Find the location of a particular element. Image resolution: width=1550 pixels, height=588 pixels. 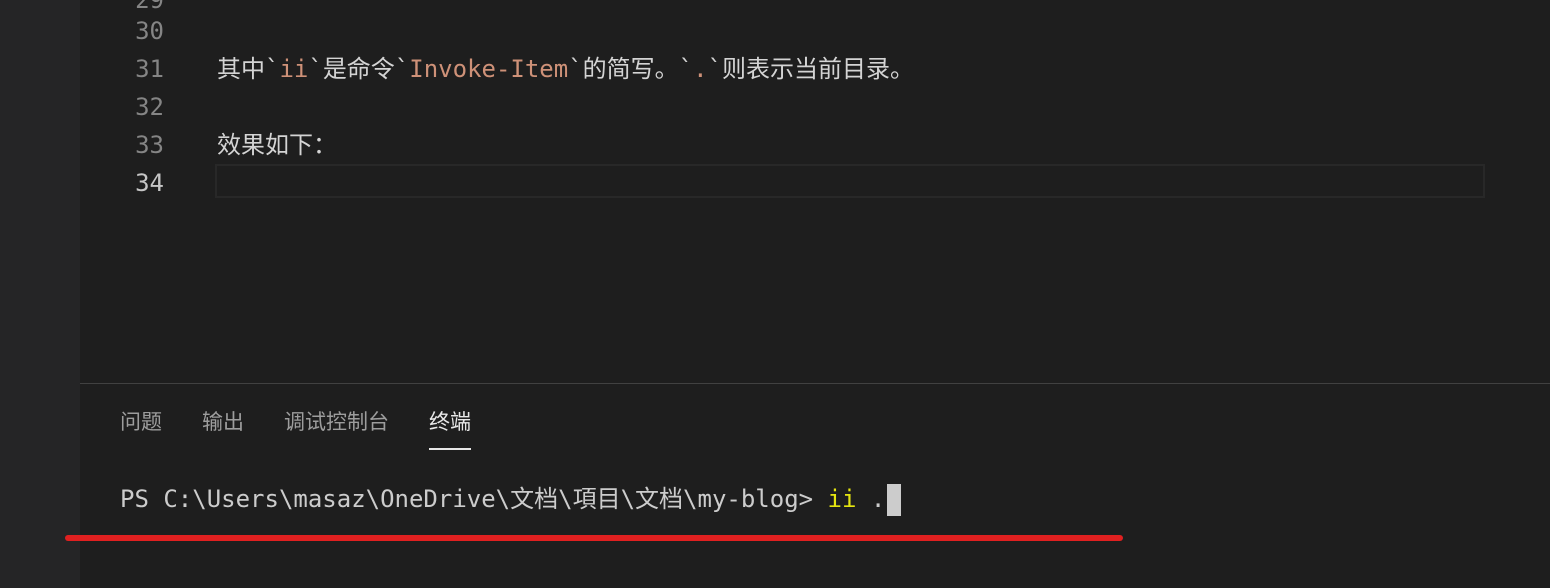

line-number: 32 is located at coordinates (149, 107).